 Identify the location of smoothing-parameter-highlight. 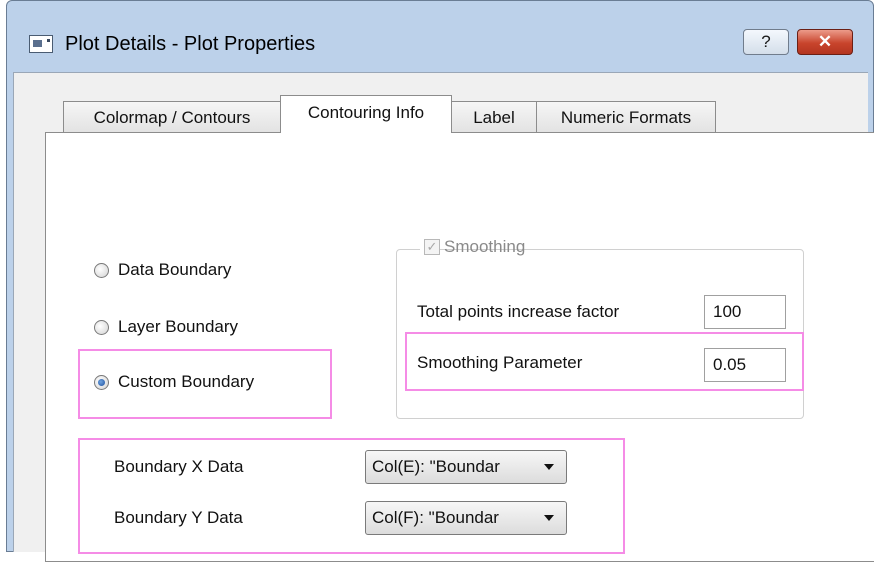
(604, 361).